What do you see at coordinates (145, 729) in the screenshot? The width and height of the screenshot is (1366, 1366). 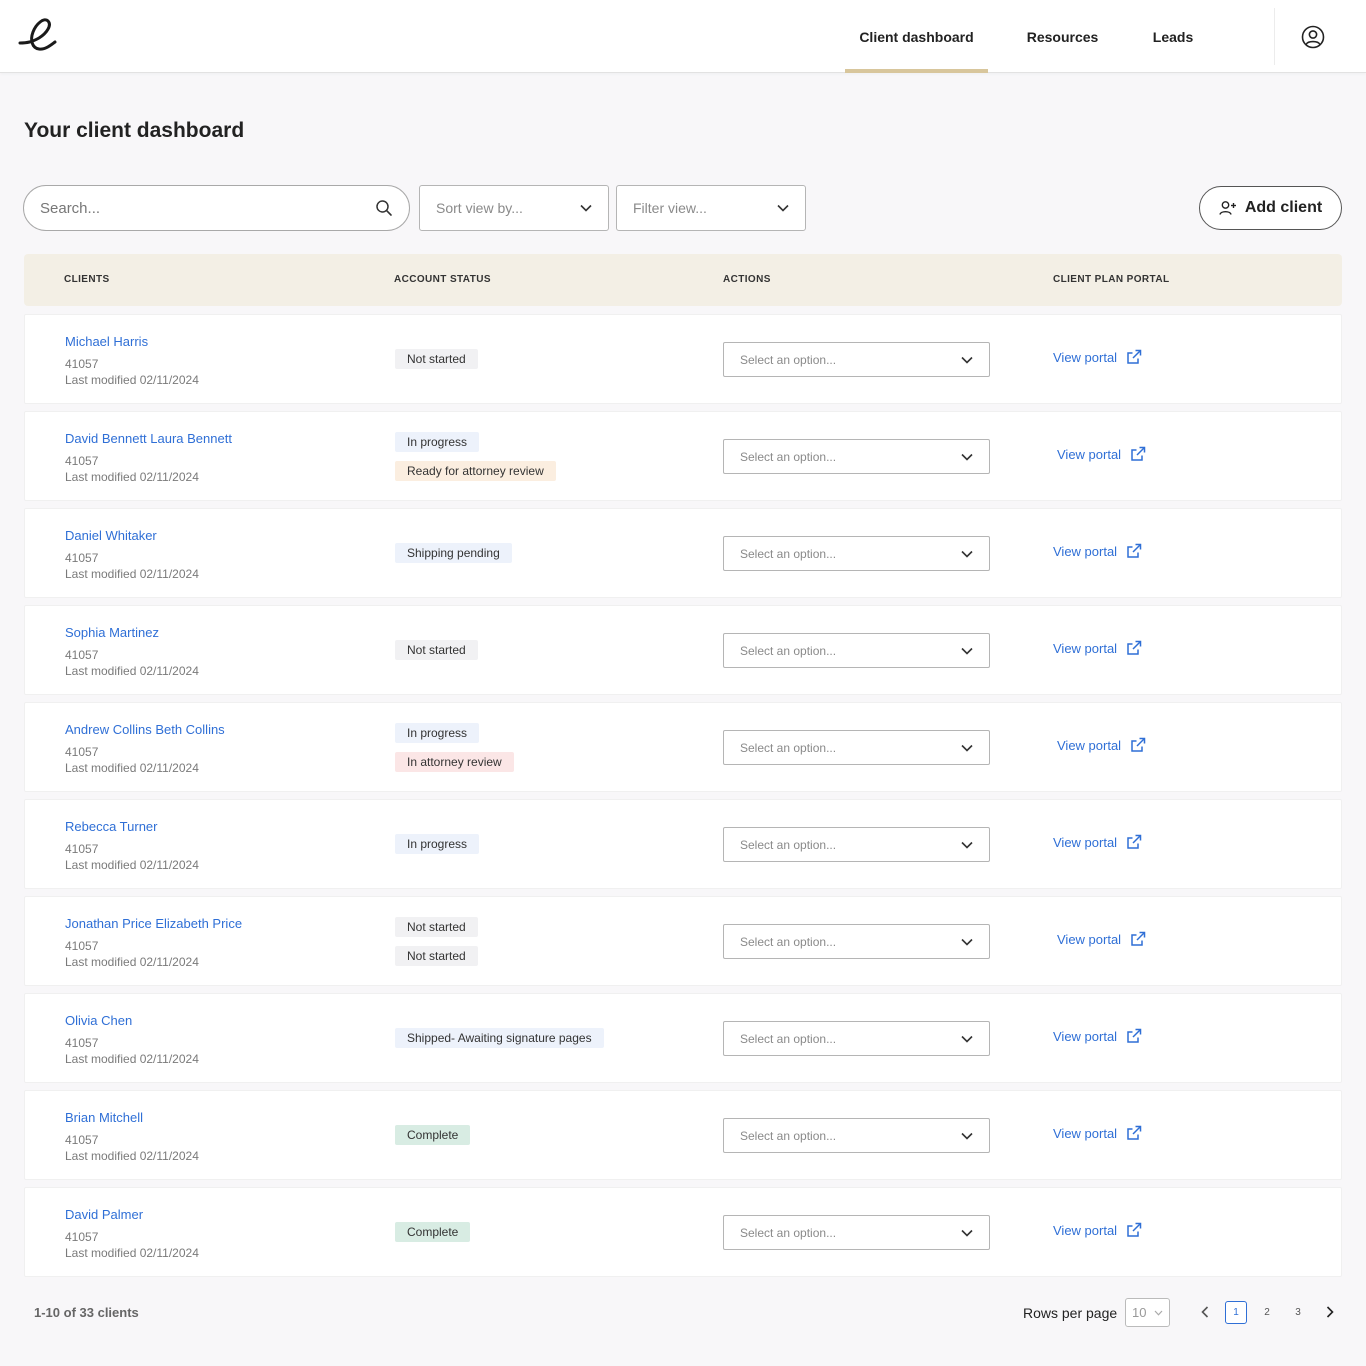 I see `client-name-link: Andrew Collins Beth Collins` at bounding box center [145, 729].